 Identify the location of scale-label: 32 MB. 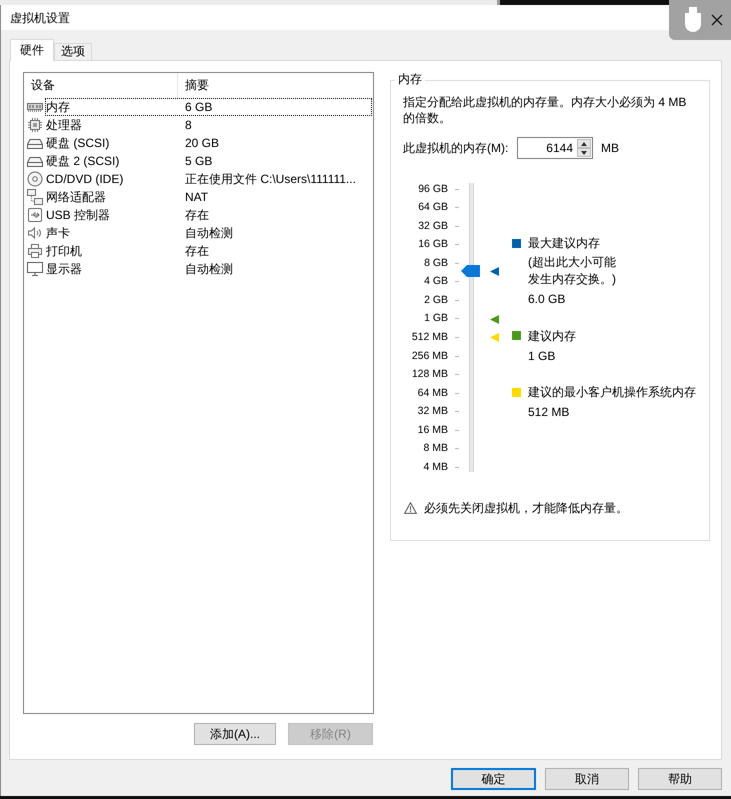
(433, 411).